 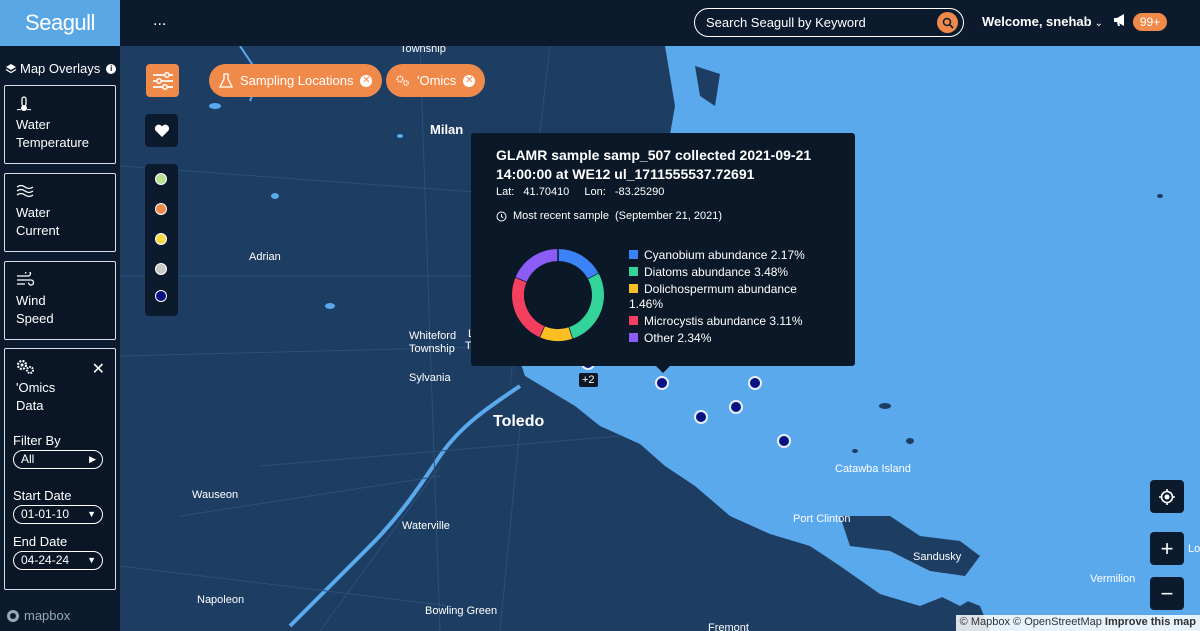 I want to click on start-date-select: 01-01-10 ▼, so click(x=58, y=514).